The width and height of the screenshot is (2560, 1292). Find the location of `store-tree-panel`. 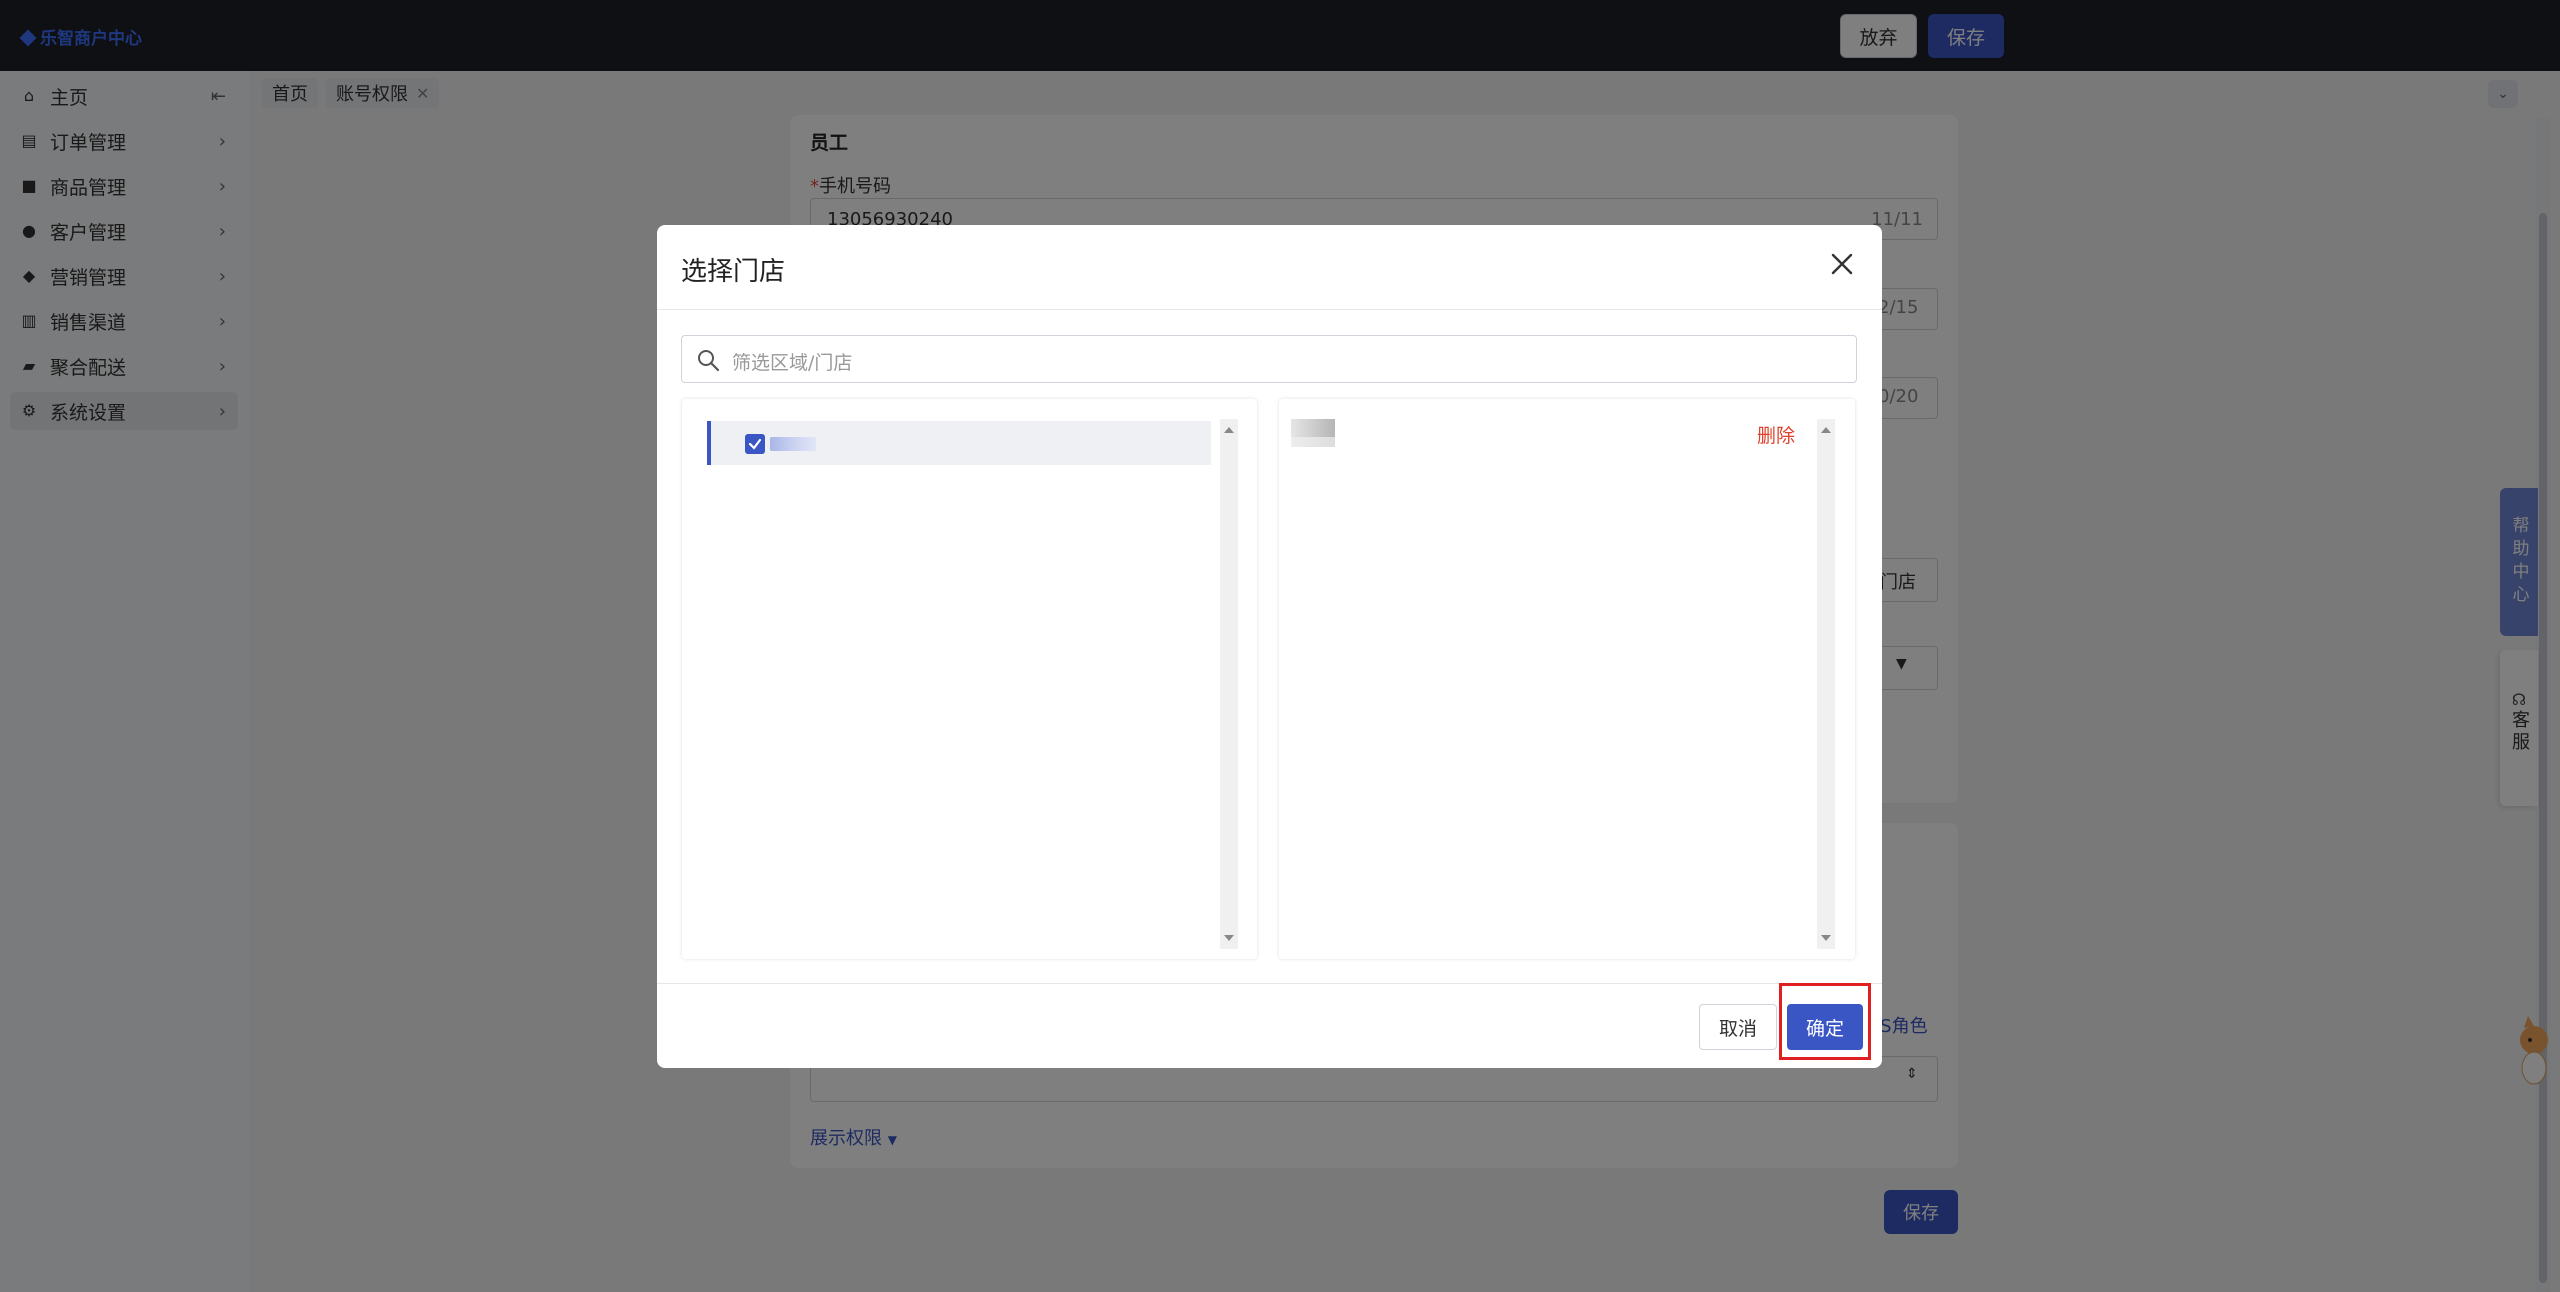

store-tree-panel is located at coordinates (969, 679).